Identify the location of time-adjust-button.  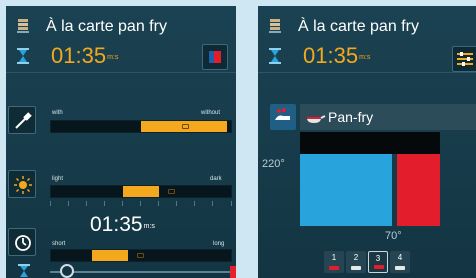
(22, 242).